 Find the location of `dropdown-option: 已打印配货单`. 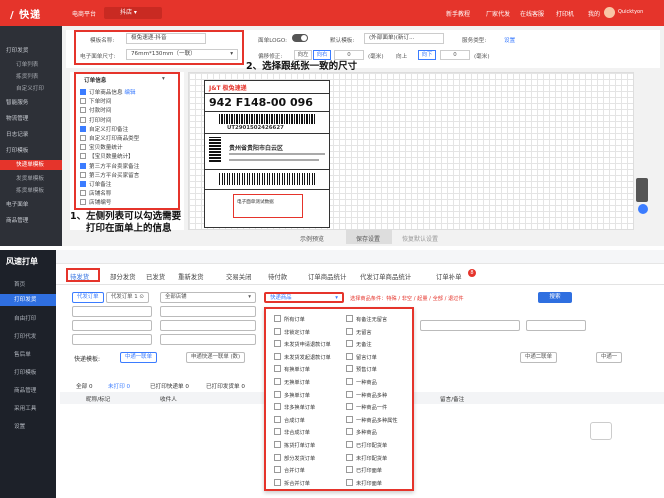

dropdown-option: 已打印配货单 is located at coordinates (366, 445).